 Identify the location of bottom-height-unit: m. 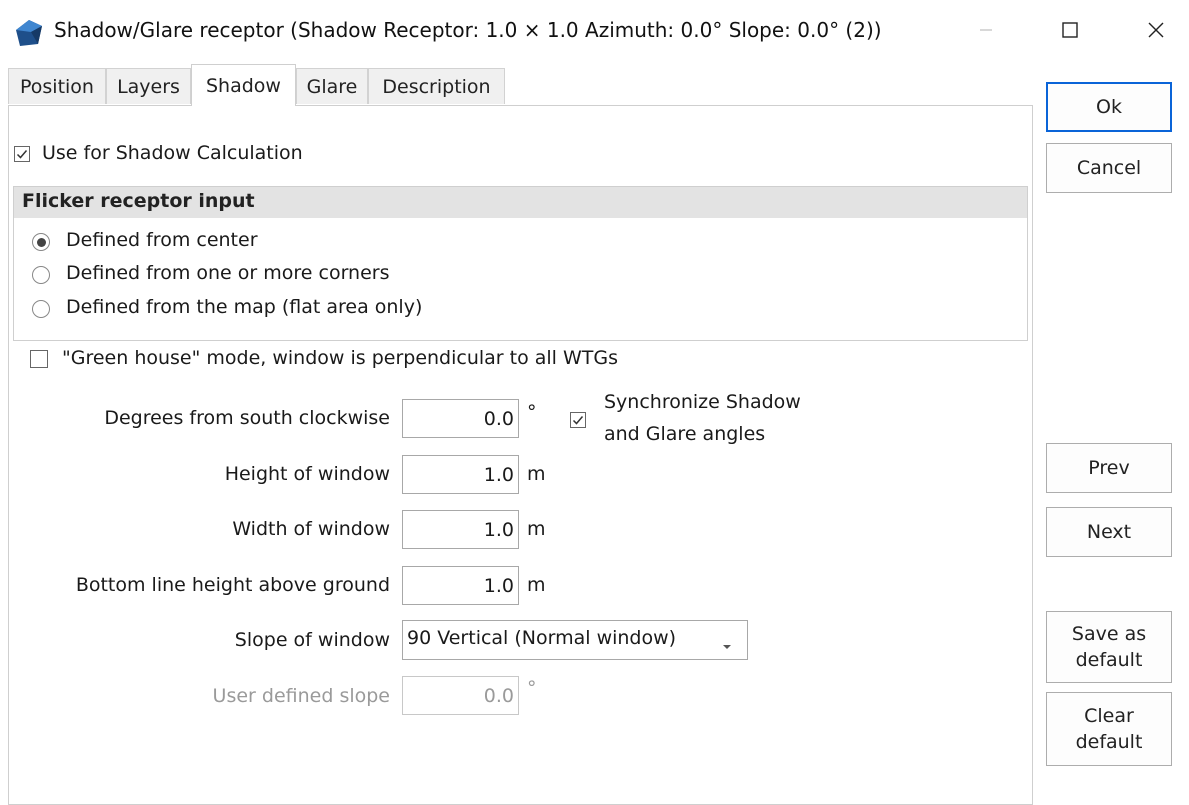
(536, 585).